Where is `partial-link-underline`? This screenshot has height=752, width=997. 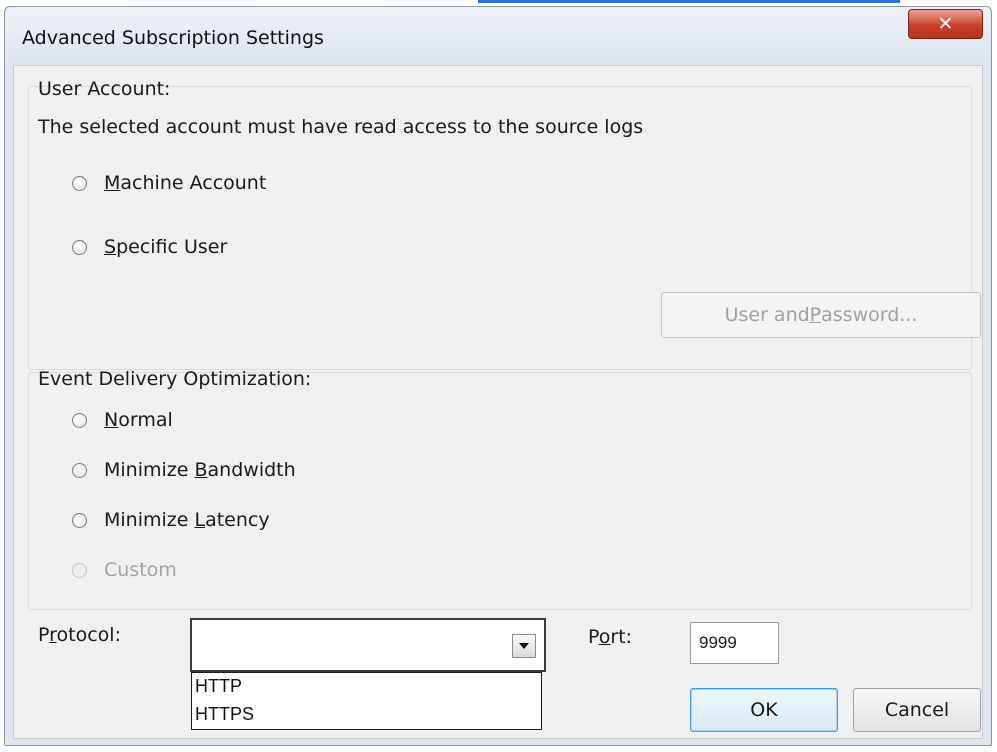 partial-link-underline is located at coordinates (689, 1).